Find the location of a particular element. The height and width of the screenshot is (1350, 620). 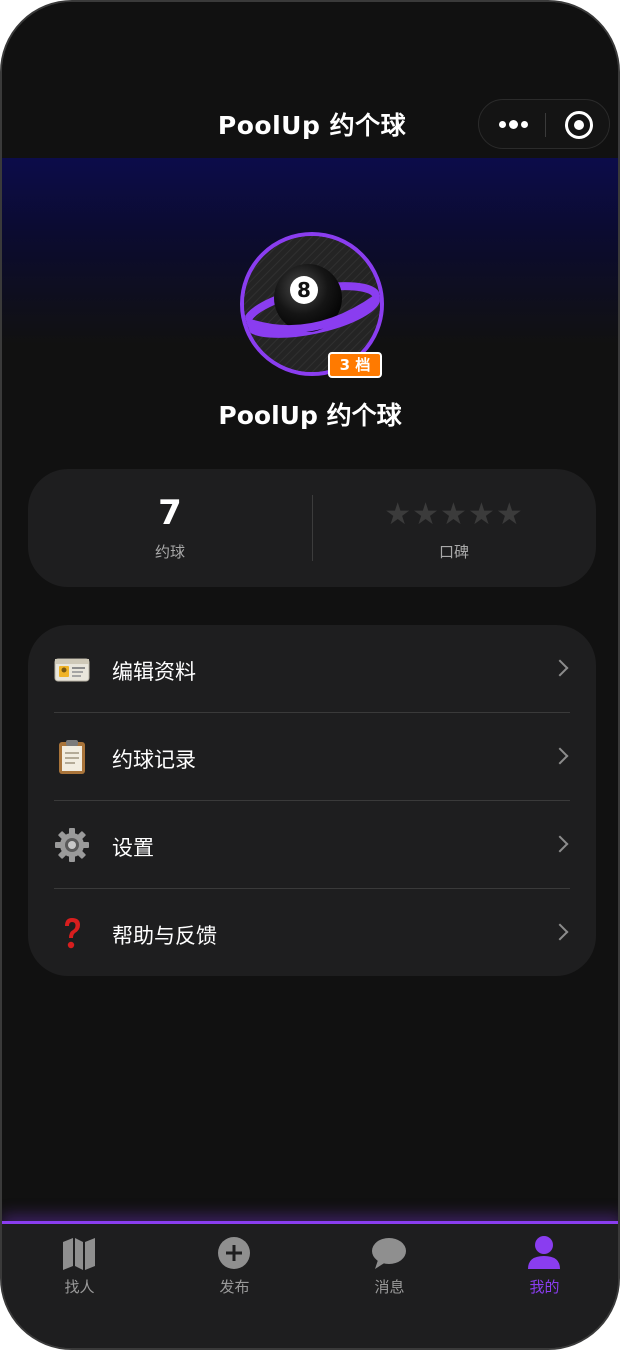

svg-text: 8 is located at coordinates (304, 290).